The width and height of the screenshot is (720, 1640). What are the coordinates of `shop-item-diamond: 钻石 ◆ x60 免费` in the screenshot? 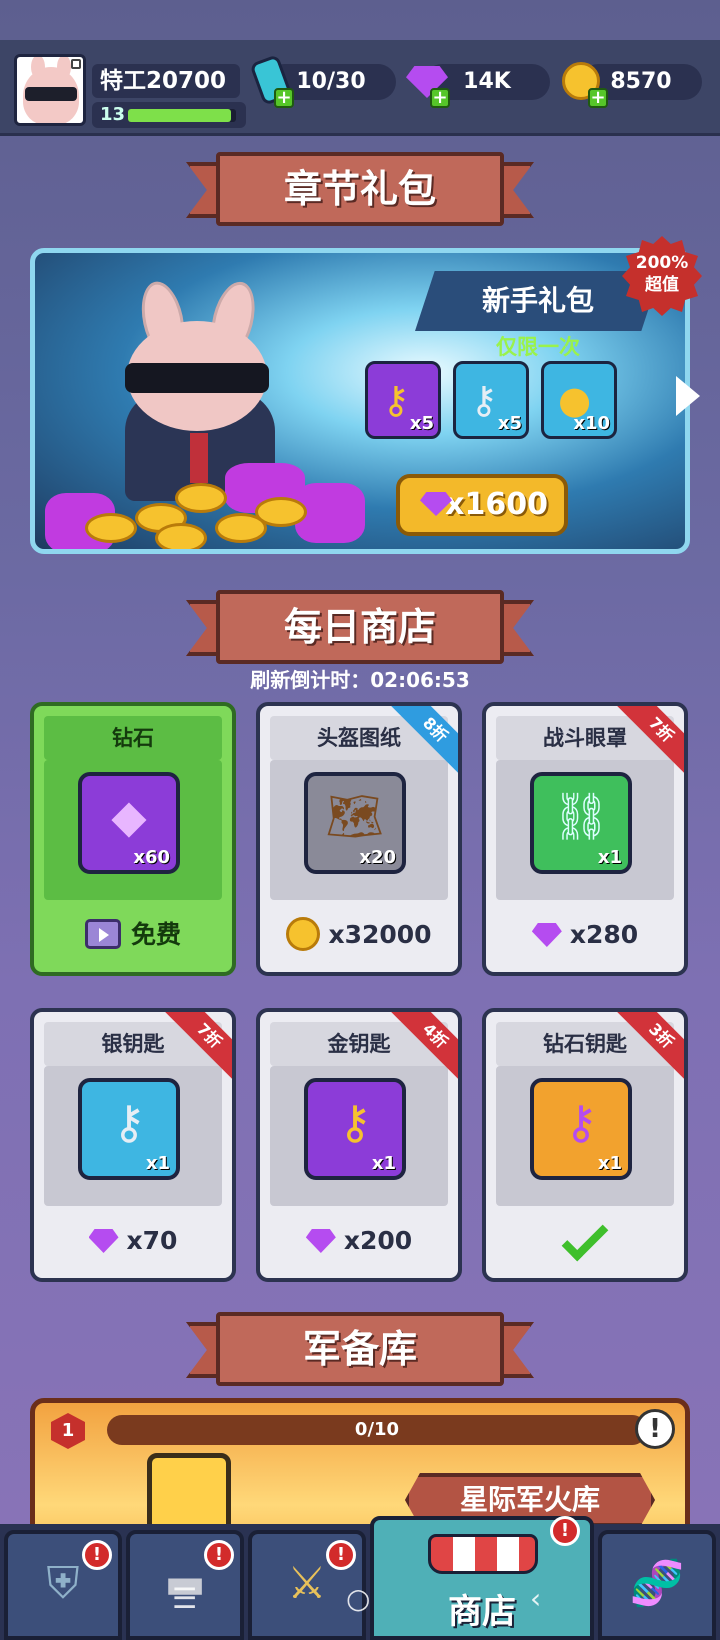 It's located at (133, 839).